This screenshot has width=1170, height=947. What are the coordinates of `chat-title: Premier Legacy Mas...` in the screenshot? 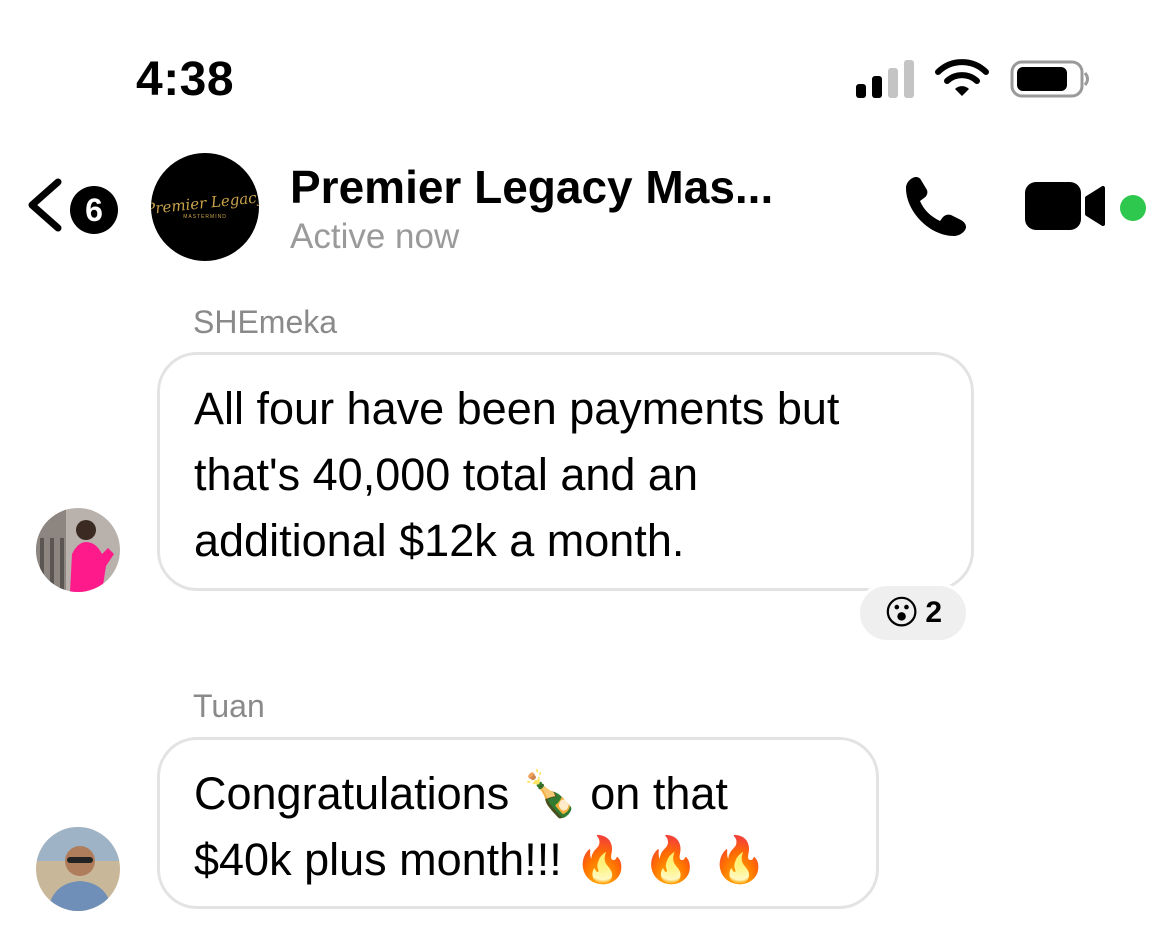 It's located at (531, 187).